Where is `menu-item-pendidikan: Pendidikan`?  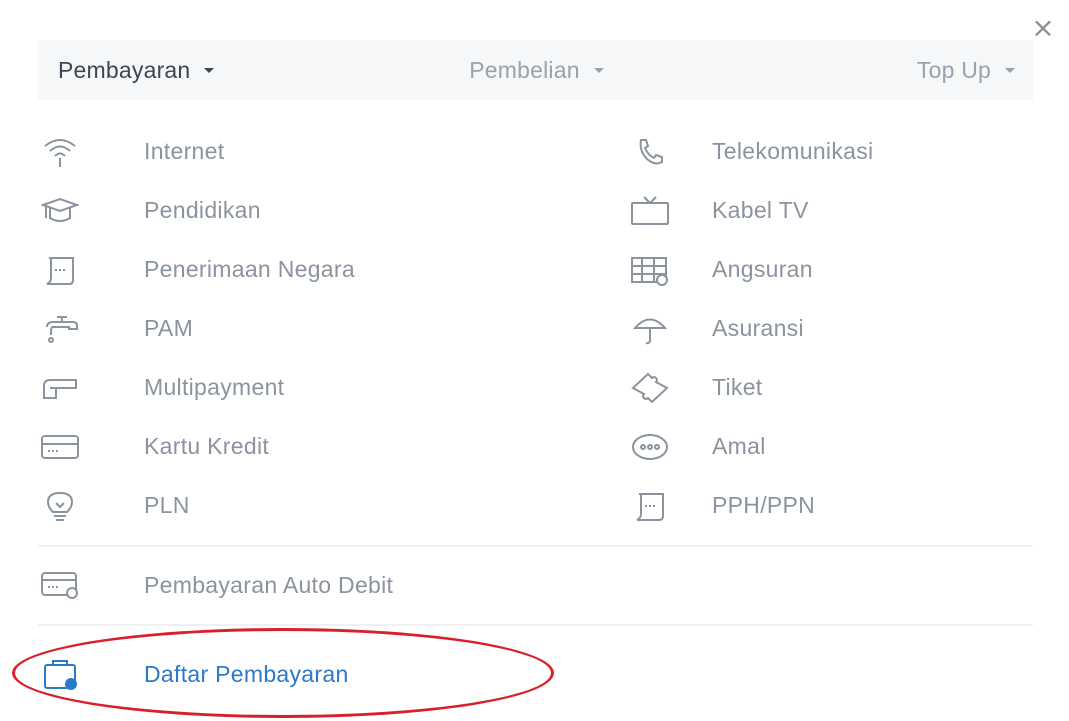
menu-item-pendidikan: Pendidikan is located at coordinates (333, 210).